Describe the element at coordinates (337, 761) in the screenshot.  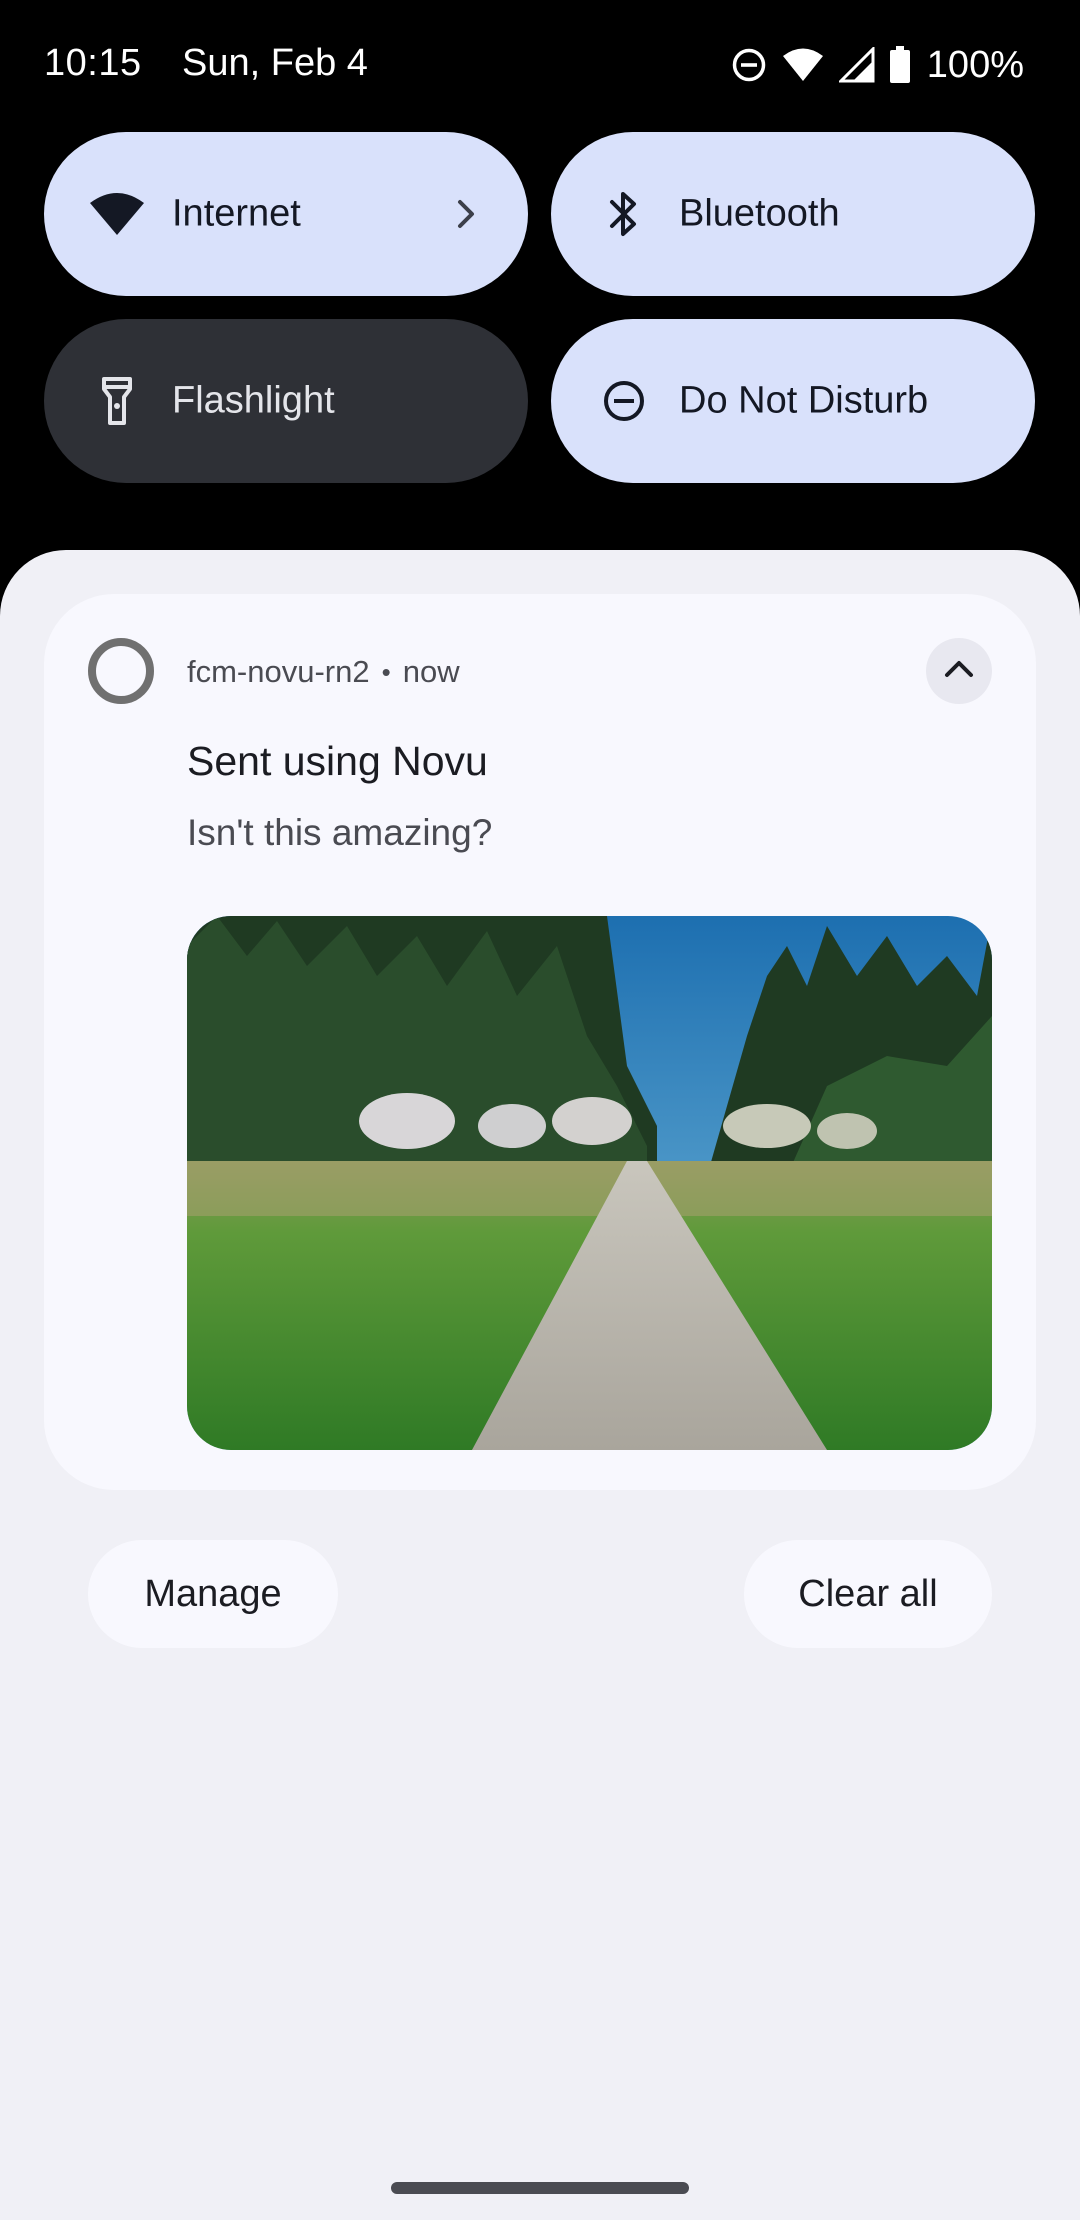
I see `notification-title: Sent using Novu` at that location.